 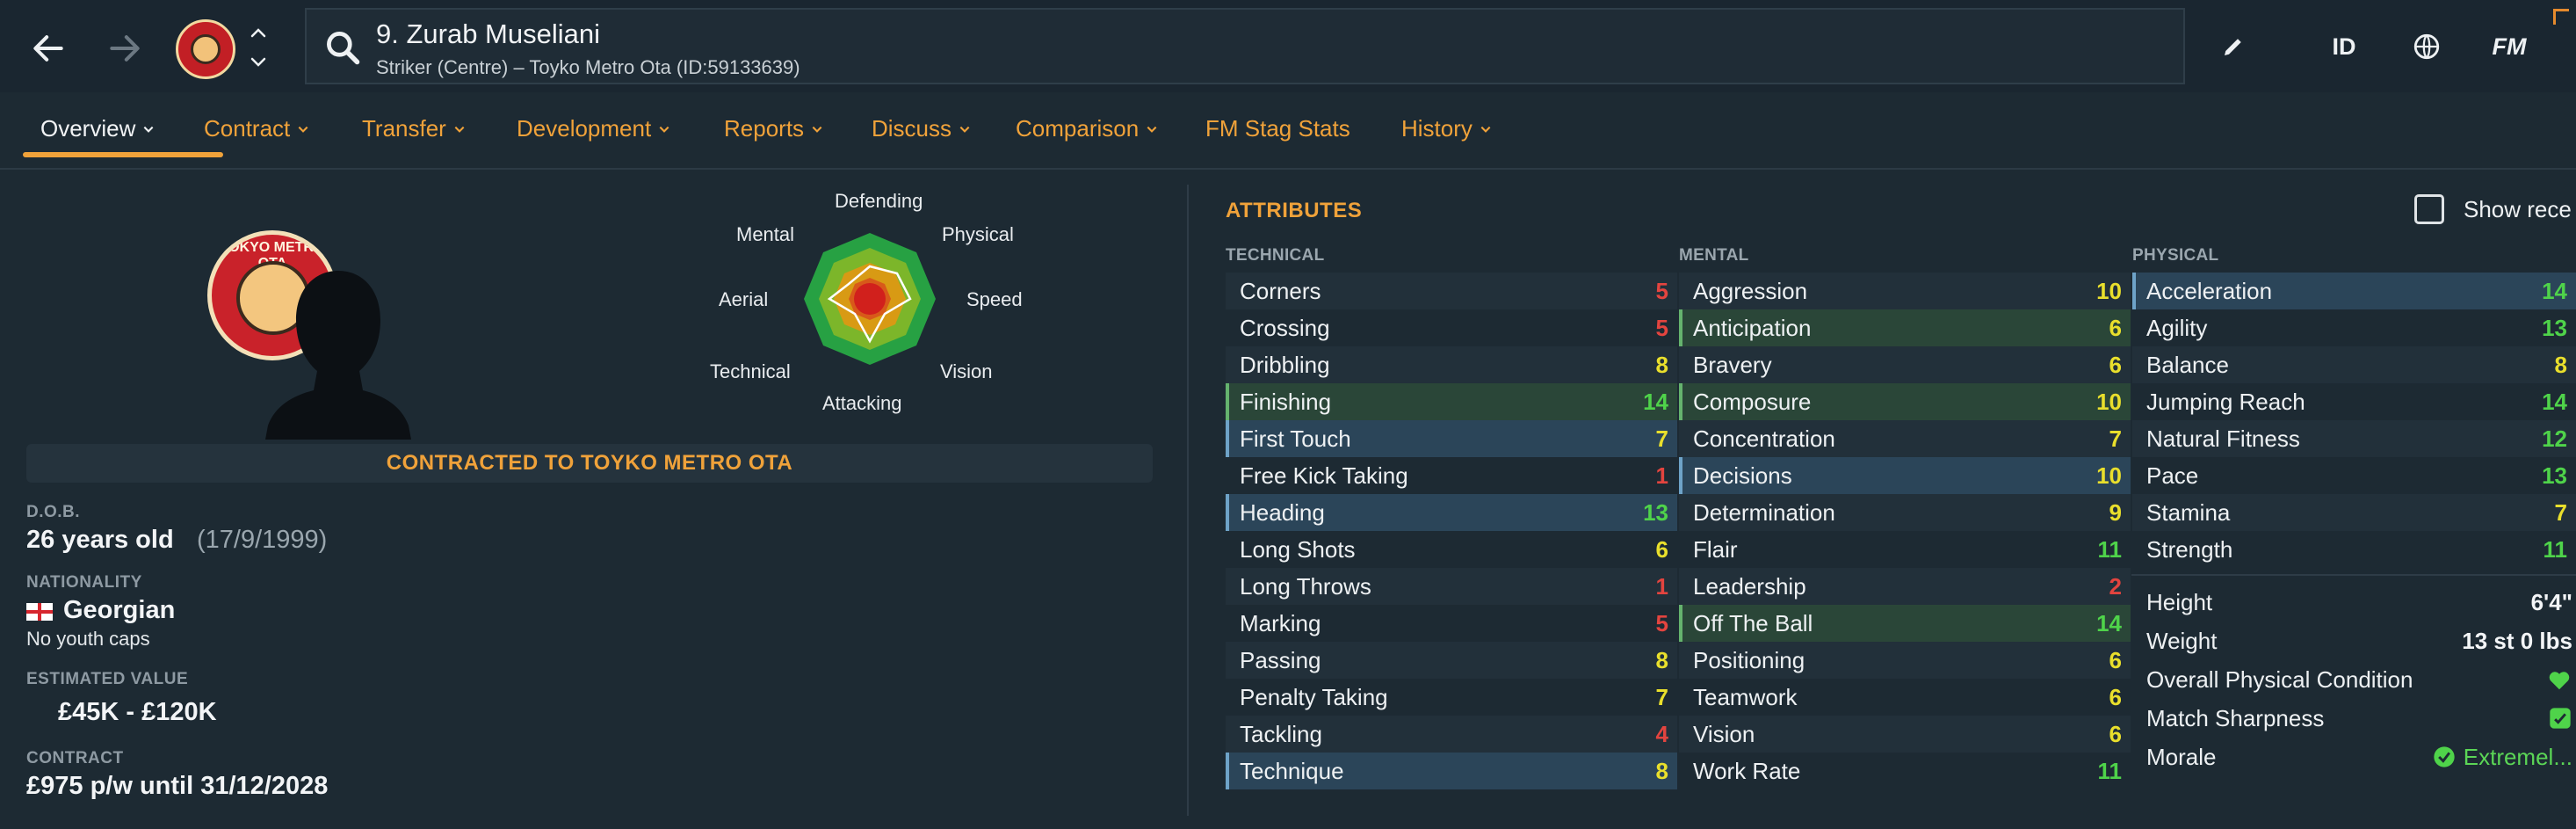 I want to click on show-recent-checkbox, so click(x=2429, y=209).